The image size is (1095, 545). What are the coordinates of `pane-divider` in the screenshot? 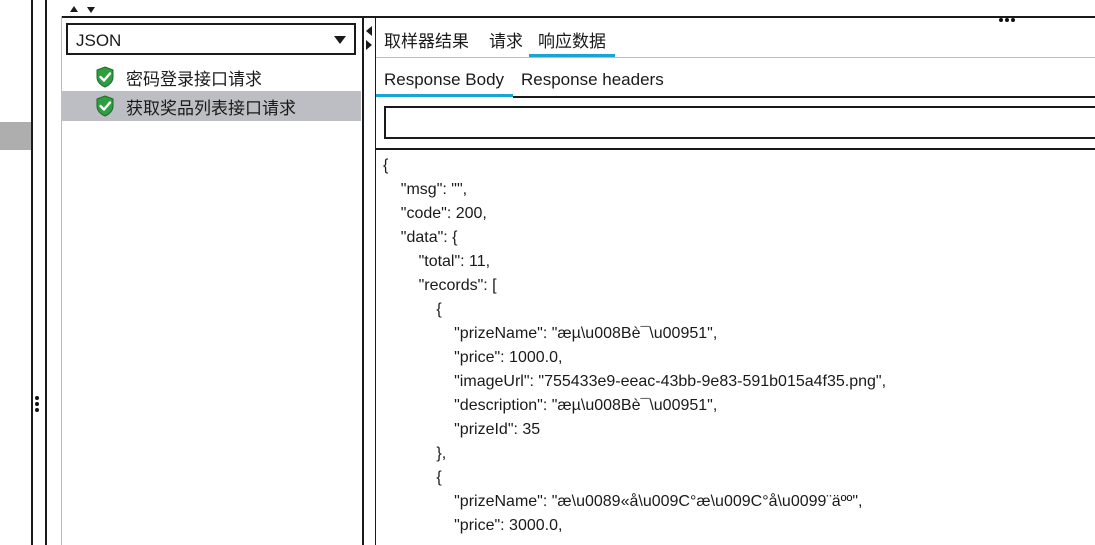 It's located at (363, 280).